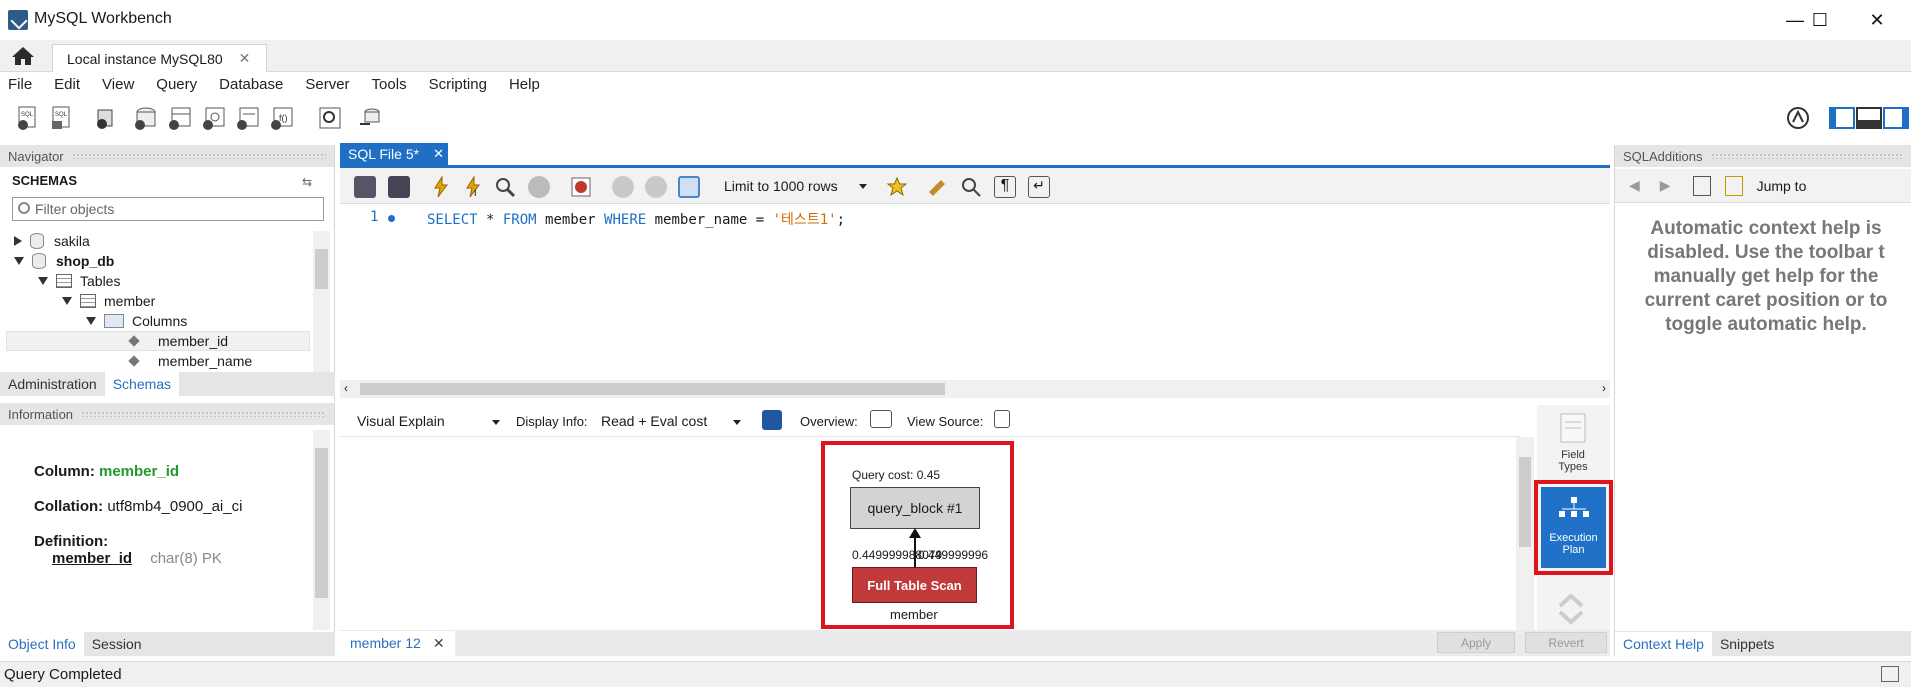  What do you see at coordinates (1869, 118) in the screenshot?
I see `panel-layout-toggle-icon` at bounding box center [1869, 118].